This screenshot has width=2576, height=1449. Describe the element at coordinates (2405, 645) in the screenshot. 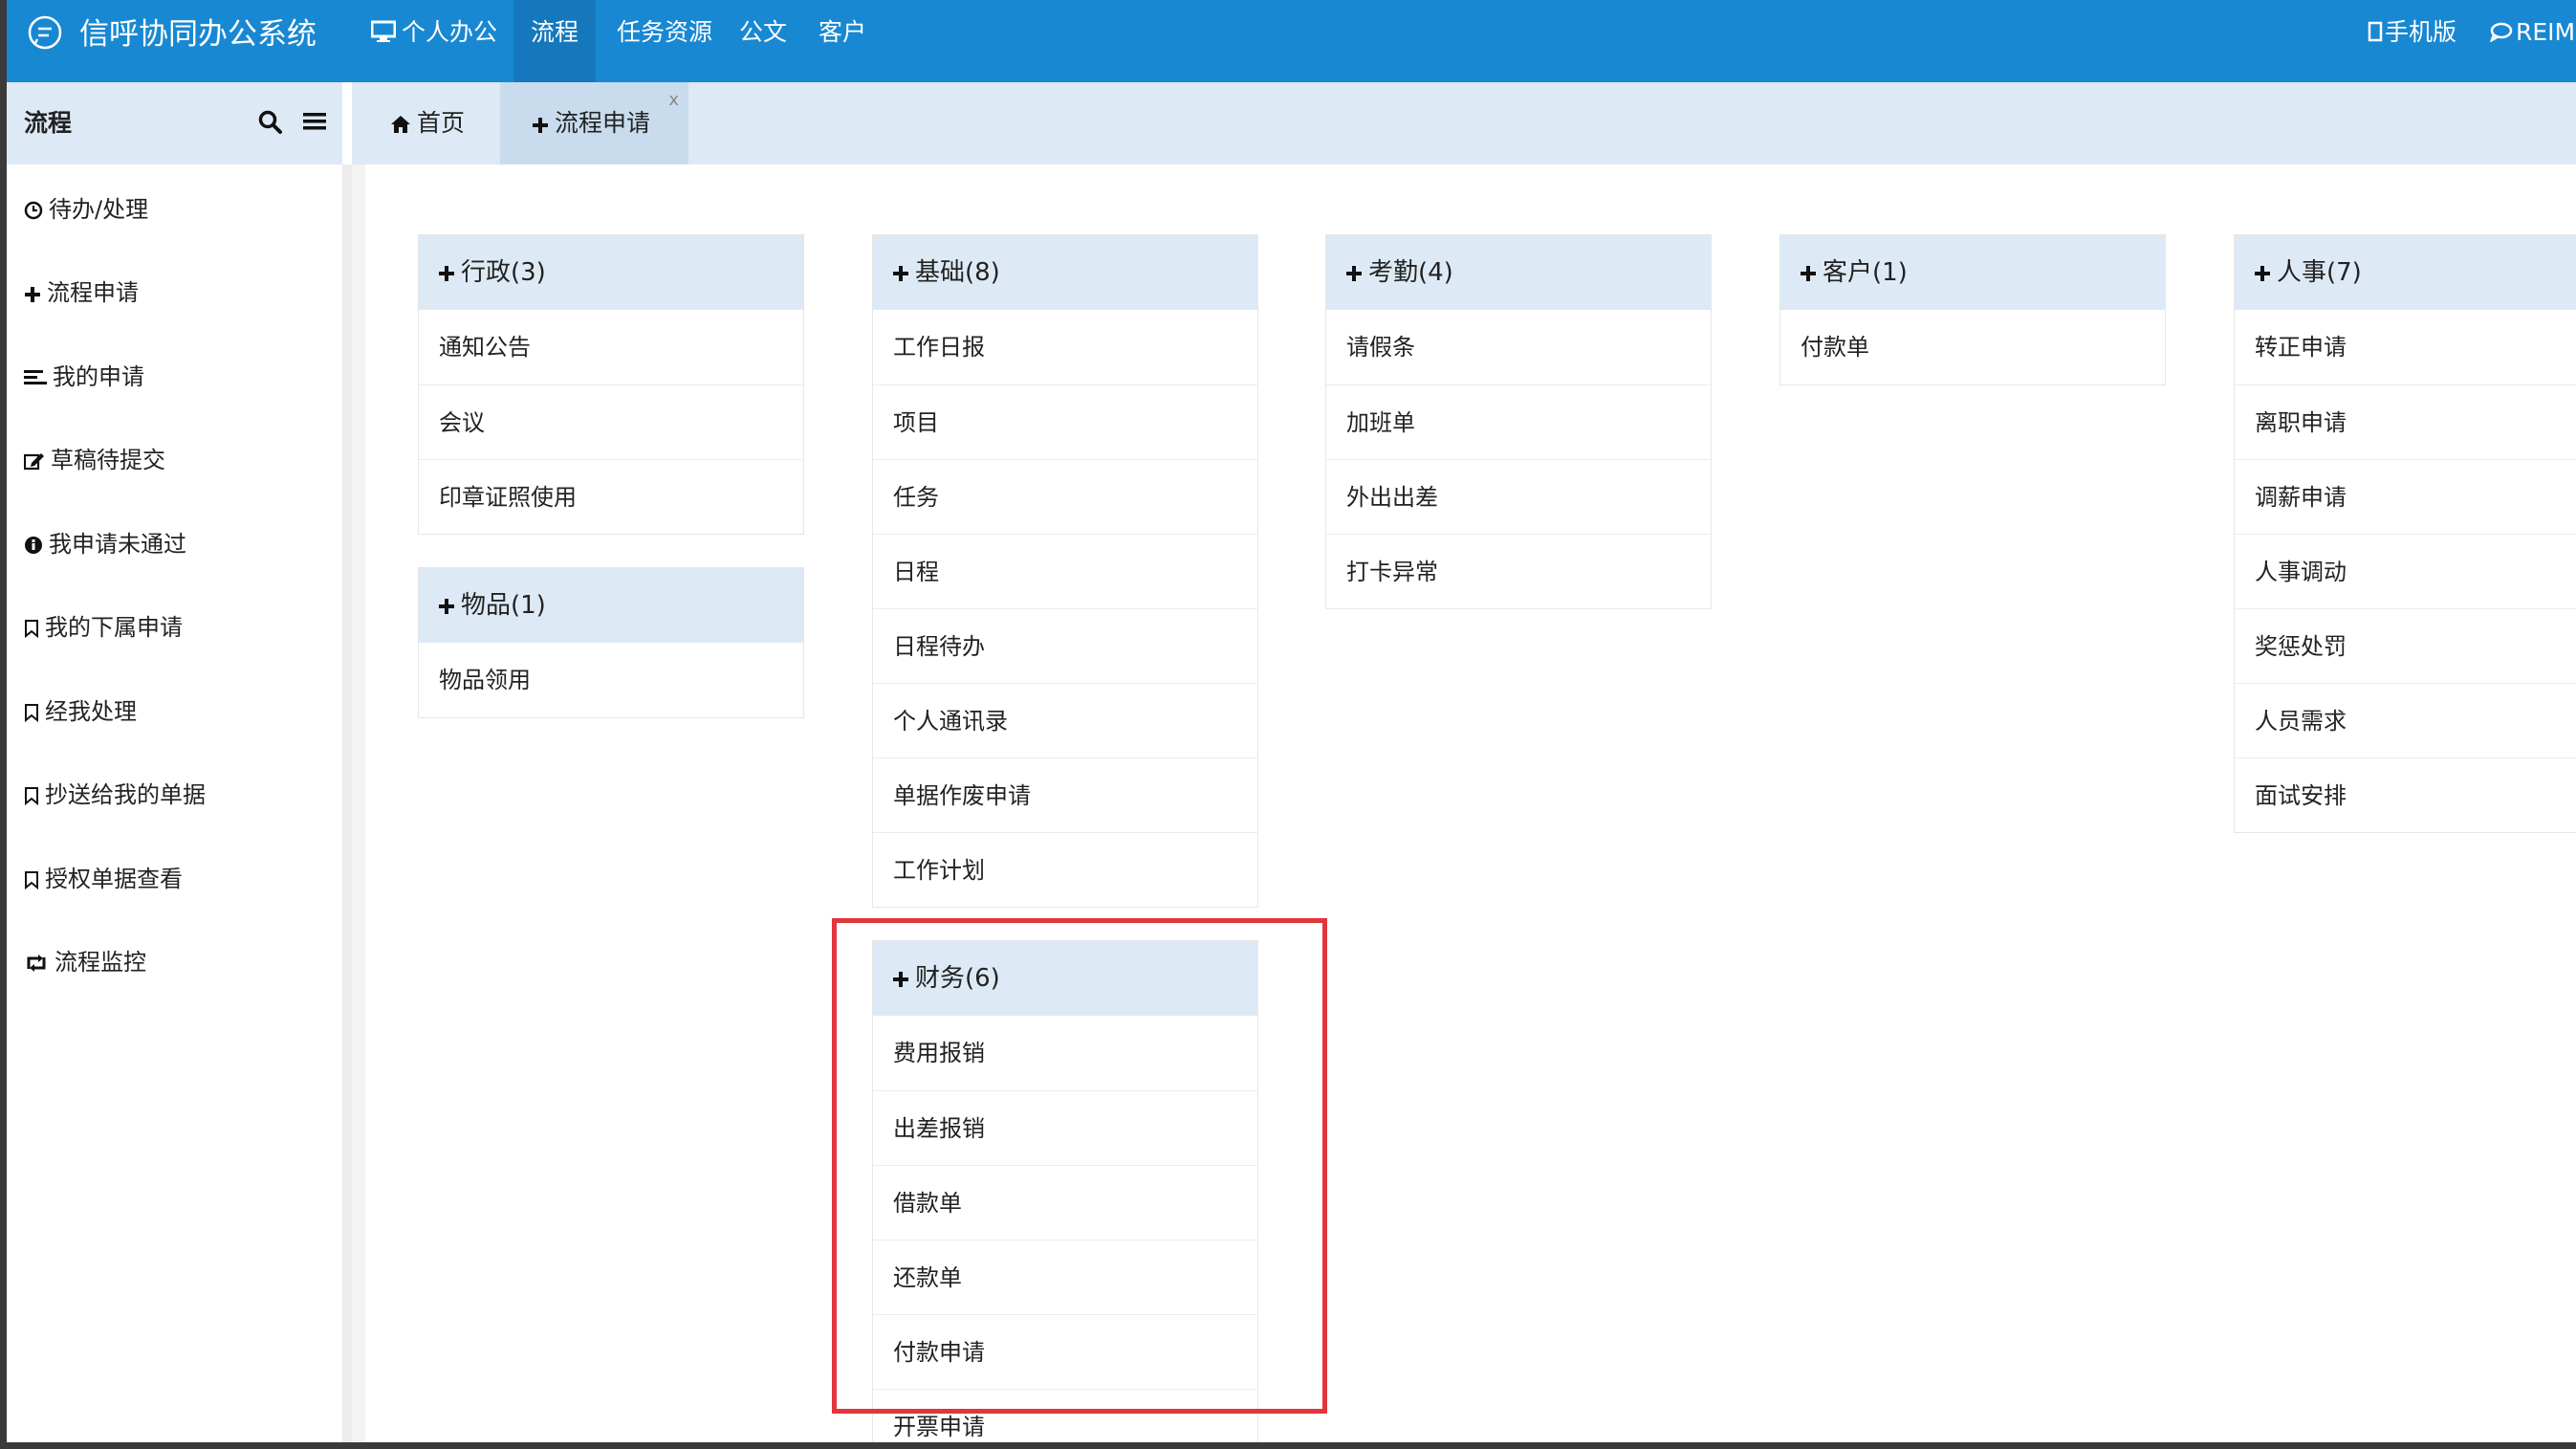

I see `workflow-item: 奖惩处罚` at that location.